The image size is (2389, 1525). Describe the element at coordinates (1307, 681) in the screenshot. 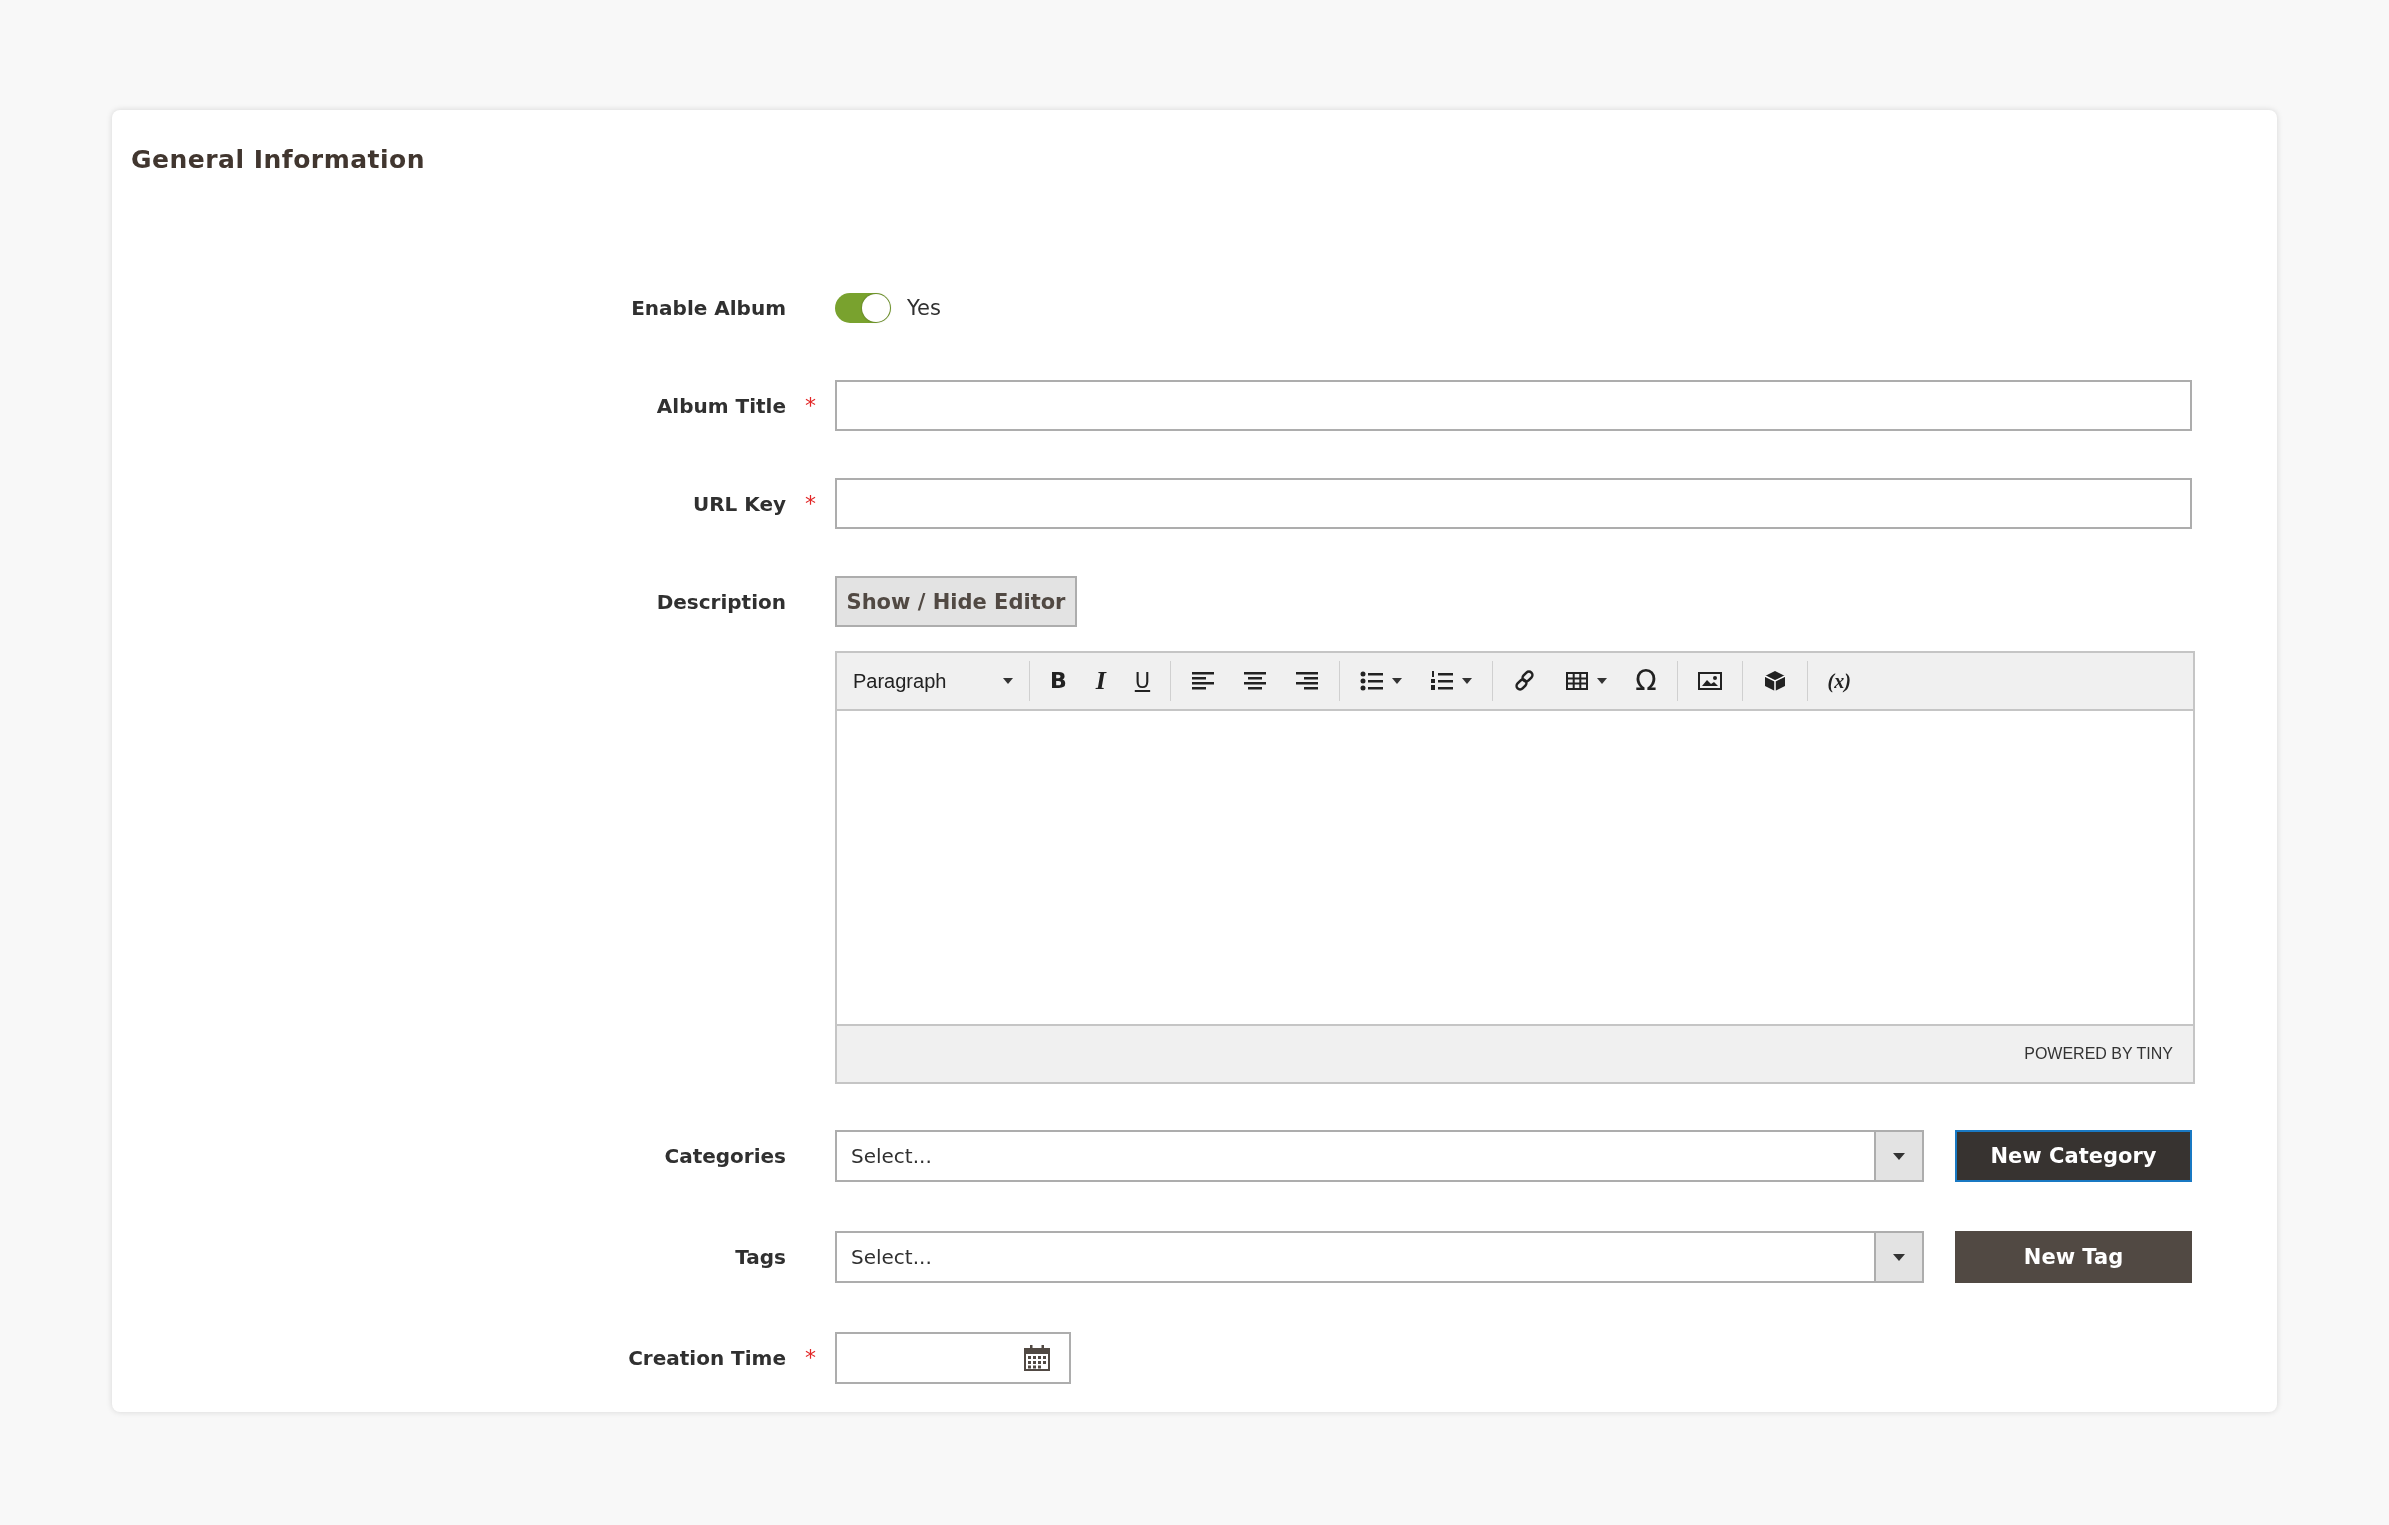

I see `align-right-icon` at that location.